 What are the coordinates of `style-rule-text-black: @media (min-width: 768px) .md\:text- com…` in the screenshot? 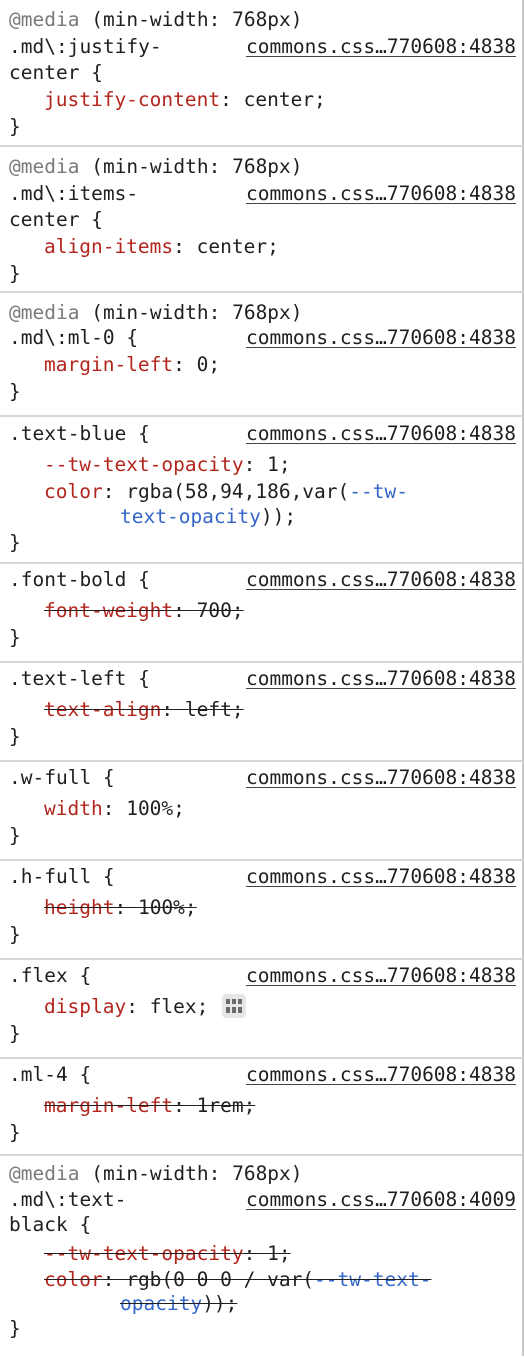 It's located at (262, 1256).